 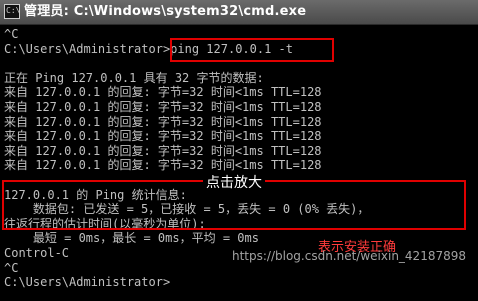 I want to click on zoom-hint-label: 点击放大, so click(x=234, y=182).